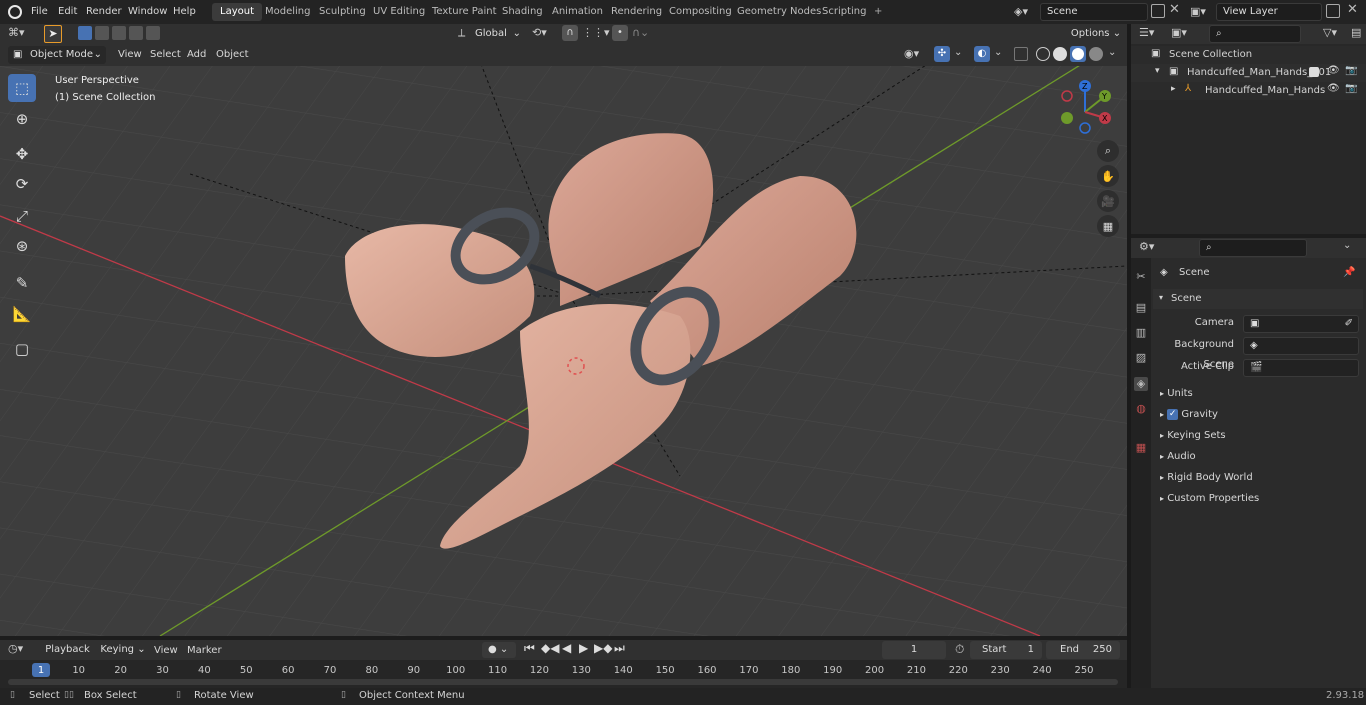 Image resolution: width=1366 pixels, height=705 pixels. Describe the element at coordinates (499, 650) in the screenshot. I see `auto-keying-icon: ● ⌄` at that location.